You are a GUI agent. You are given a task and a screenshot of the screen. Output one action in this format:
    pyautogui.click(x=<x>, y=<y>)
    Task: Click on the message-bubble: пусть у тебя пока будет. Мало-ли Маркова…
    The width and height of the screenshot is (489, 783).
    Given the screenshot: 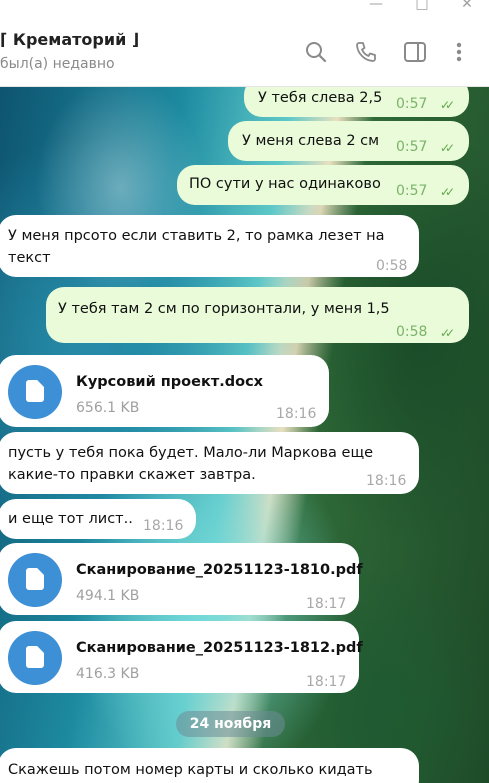 What is the action you would take?
    pyautogui.click(x=209, y=463)
    